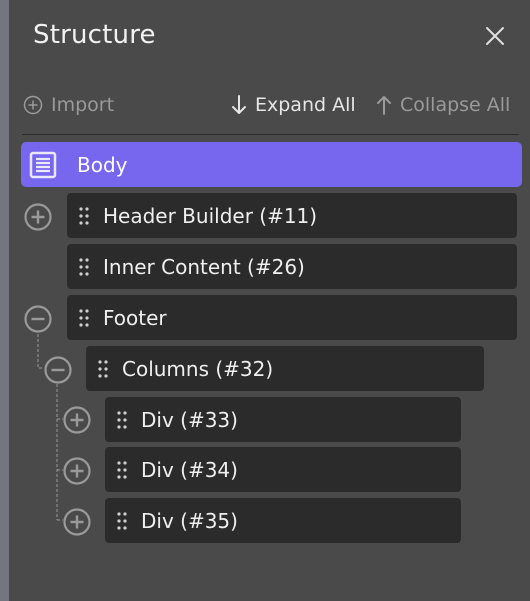  I want to click on tree-node-label: Div (#34), so click(189, 469).